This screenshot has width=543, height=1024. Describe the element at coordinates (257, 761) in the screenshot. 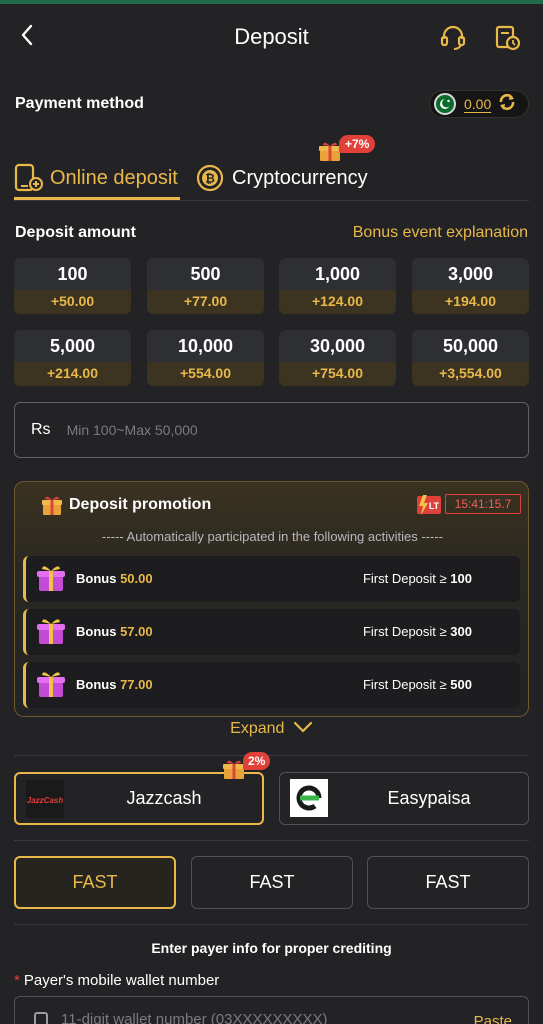

I see `jazzcash-bonus-badge: 2%` at that location.